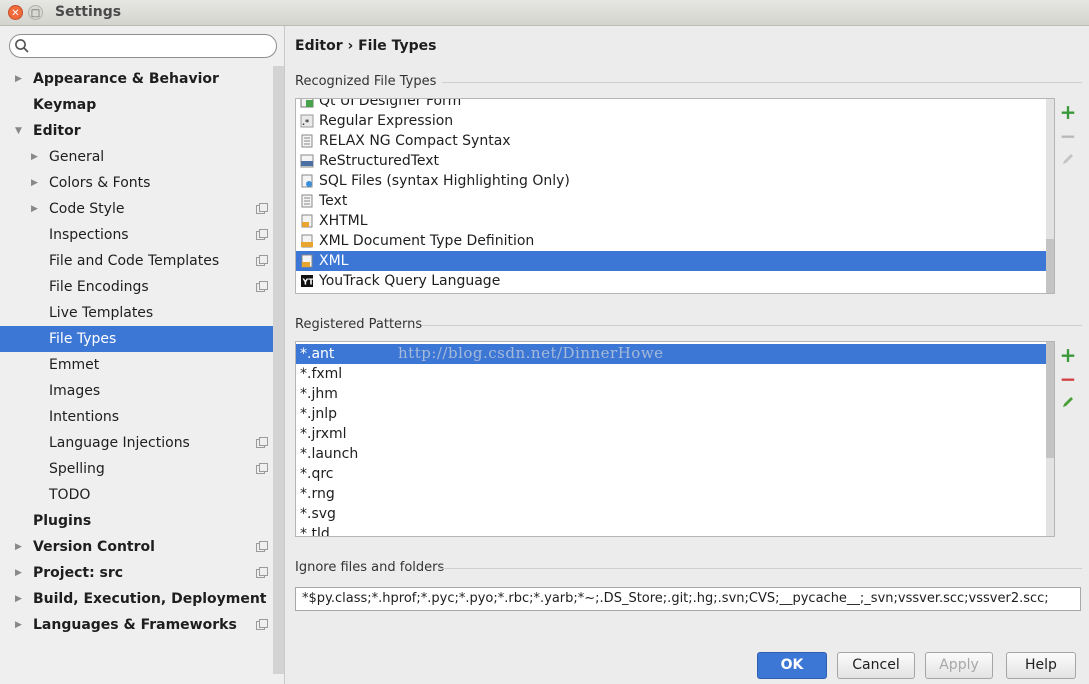  What do you see at coordinates (366, 46) in the screenshot?
I see `breadcrumb: Editor › File Types` at bounding box center [366, 46].